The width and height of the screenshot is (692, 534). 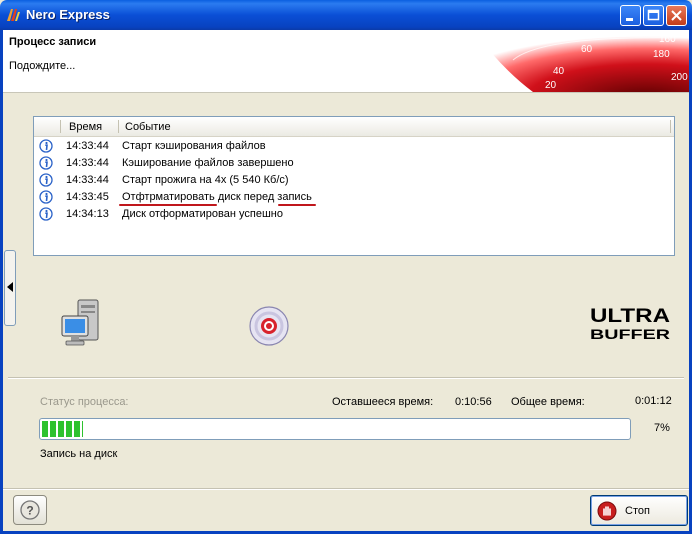 I want to click on gauge-label-20: 20, so click(x=551, y=85).